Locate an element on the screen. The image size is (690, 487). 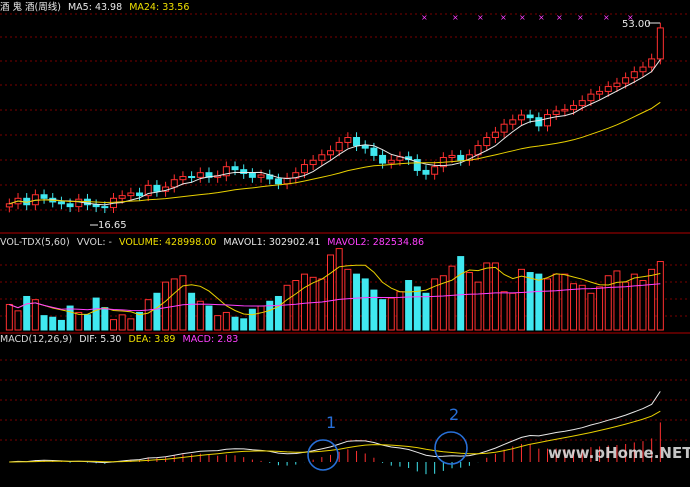
mavol2-value: MAVOL2: 282534.86 is located at coordinates (376, 242).